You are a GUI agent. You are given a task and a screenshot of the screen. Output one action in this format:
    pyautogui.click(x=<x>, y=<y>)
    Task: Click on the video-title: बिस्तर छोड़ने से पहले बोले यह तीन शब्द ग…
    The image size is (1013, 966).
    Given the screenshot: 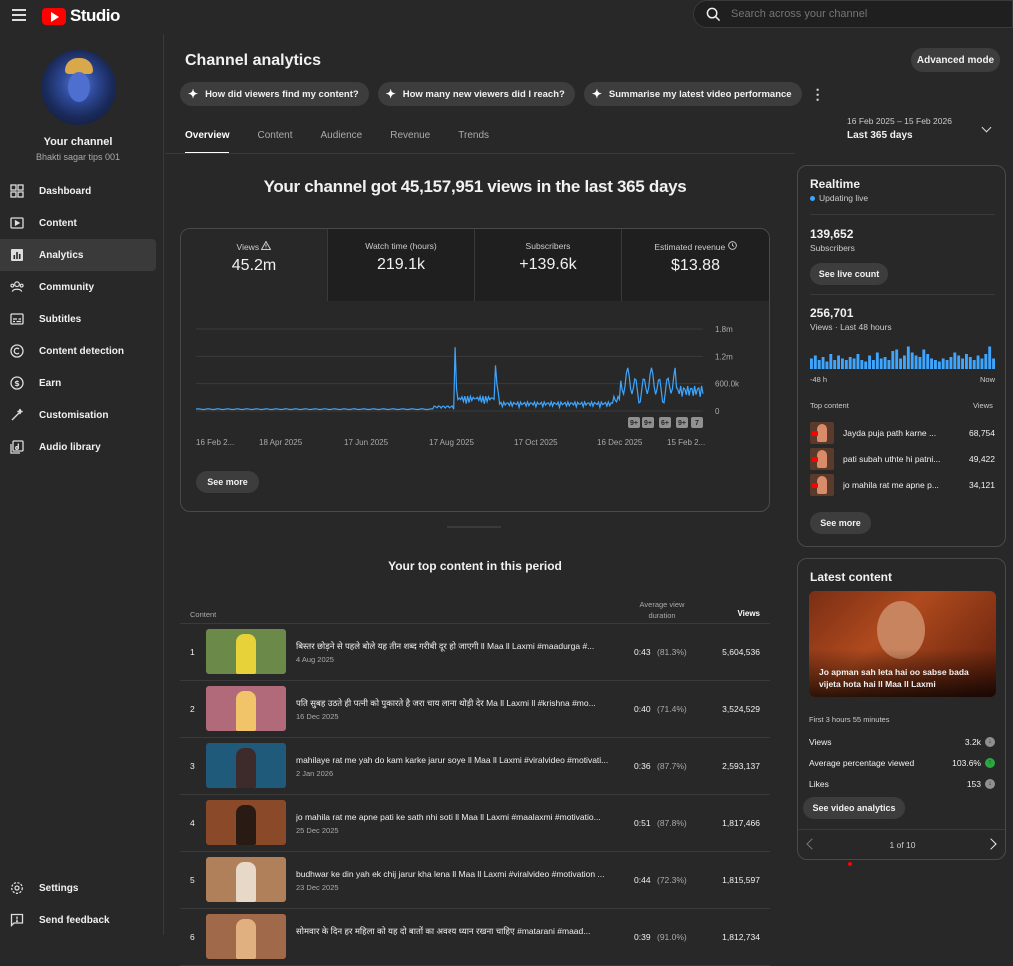 What is the action you would take?
    pyautogui.click(x=455, y=646)
    